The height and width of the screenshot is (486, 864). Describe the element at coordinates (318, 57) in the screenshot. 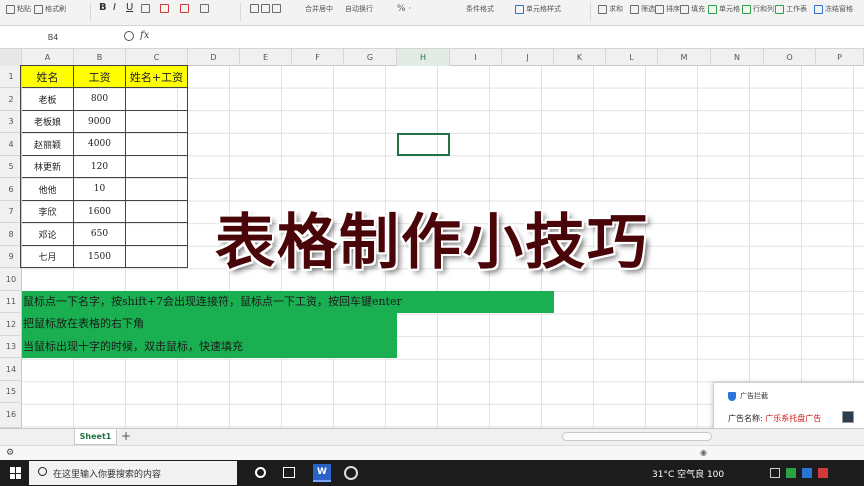

I see `column-header: F` at that location.